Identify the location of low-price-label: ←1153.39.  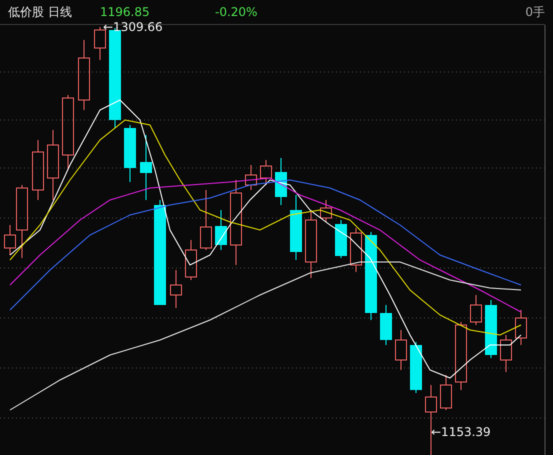
(461, 432).